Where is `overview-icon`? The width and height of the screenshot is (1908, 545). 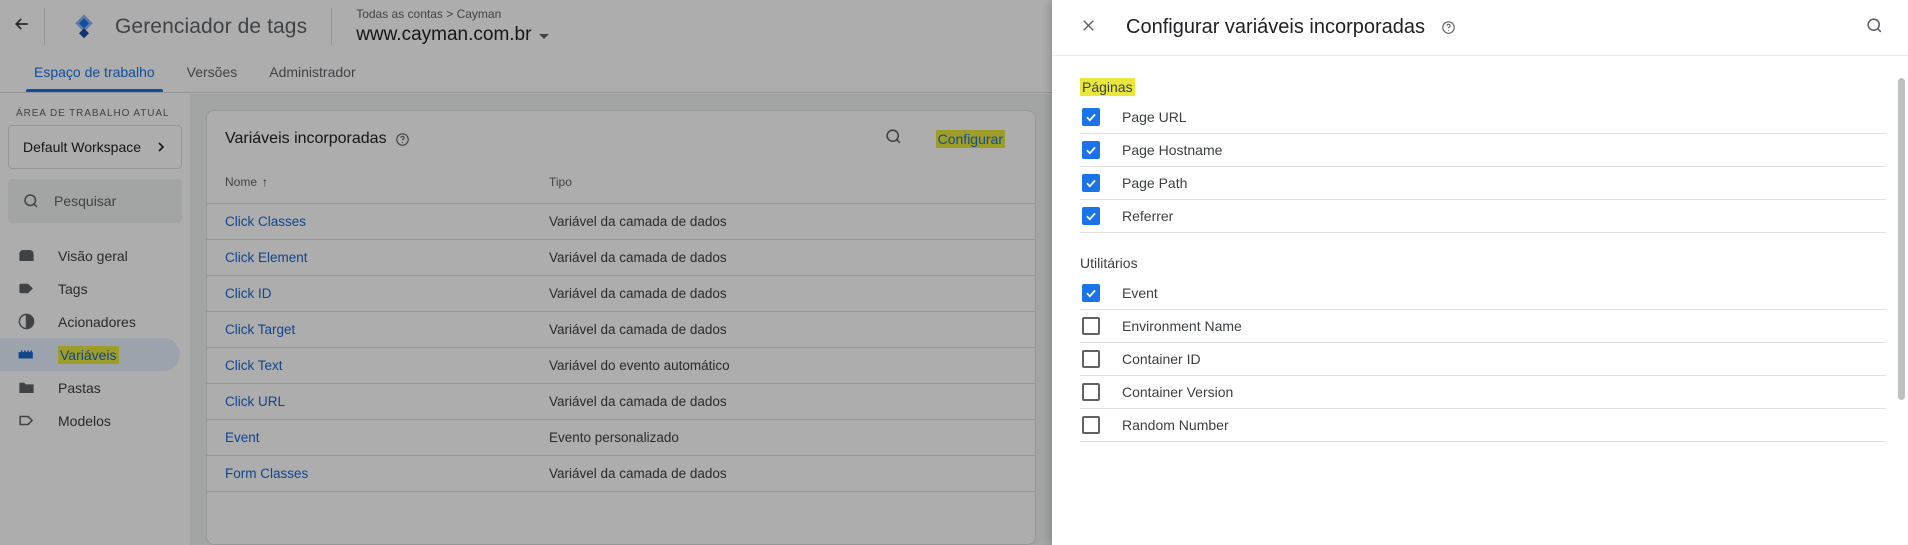 overview-icon is located at coordinates (26, 256).